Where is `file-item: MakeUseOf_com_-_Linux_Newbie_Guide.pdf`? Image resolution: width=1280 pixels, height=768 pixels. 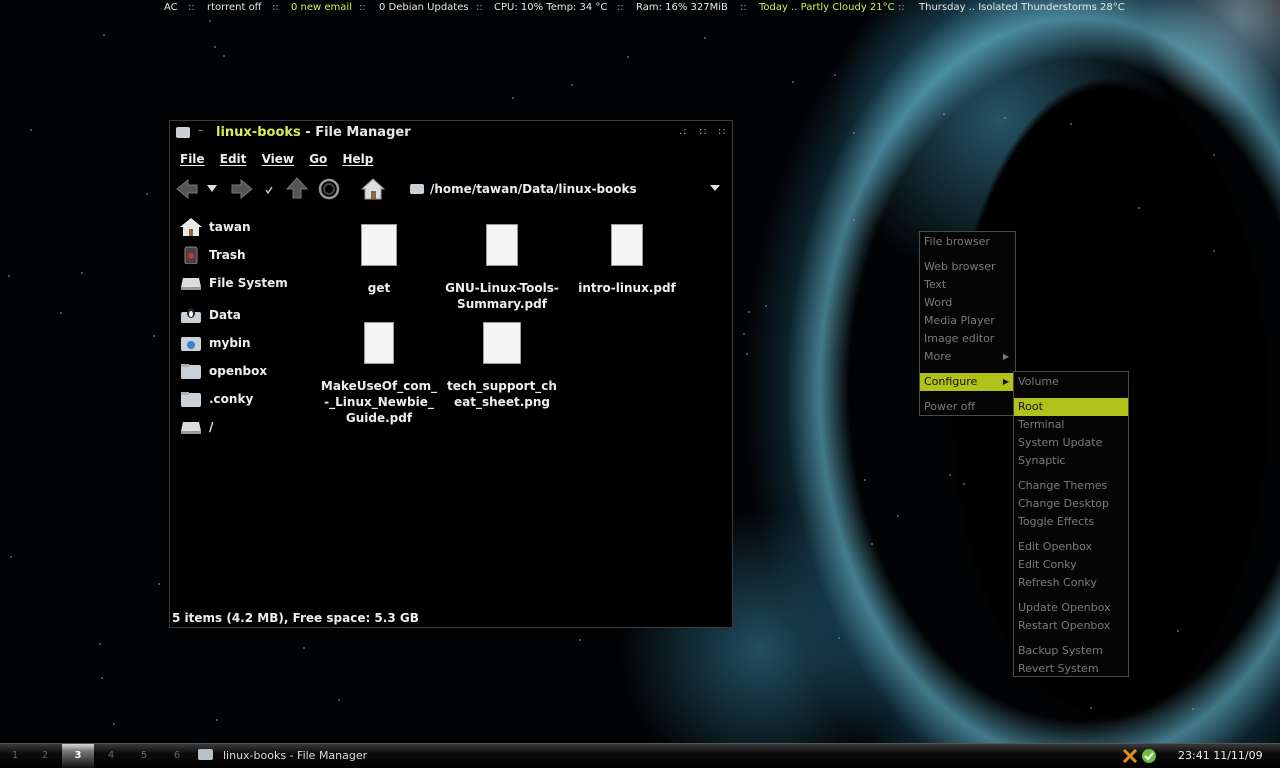 file-item: MakeUseOf_com_-_Linux_Newbie_Guide.pdf is located at coordinates (379, 374).